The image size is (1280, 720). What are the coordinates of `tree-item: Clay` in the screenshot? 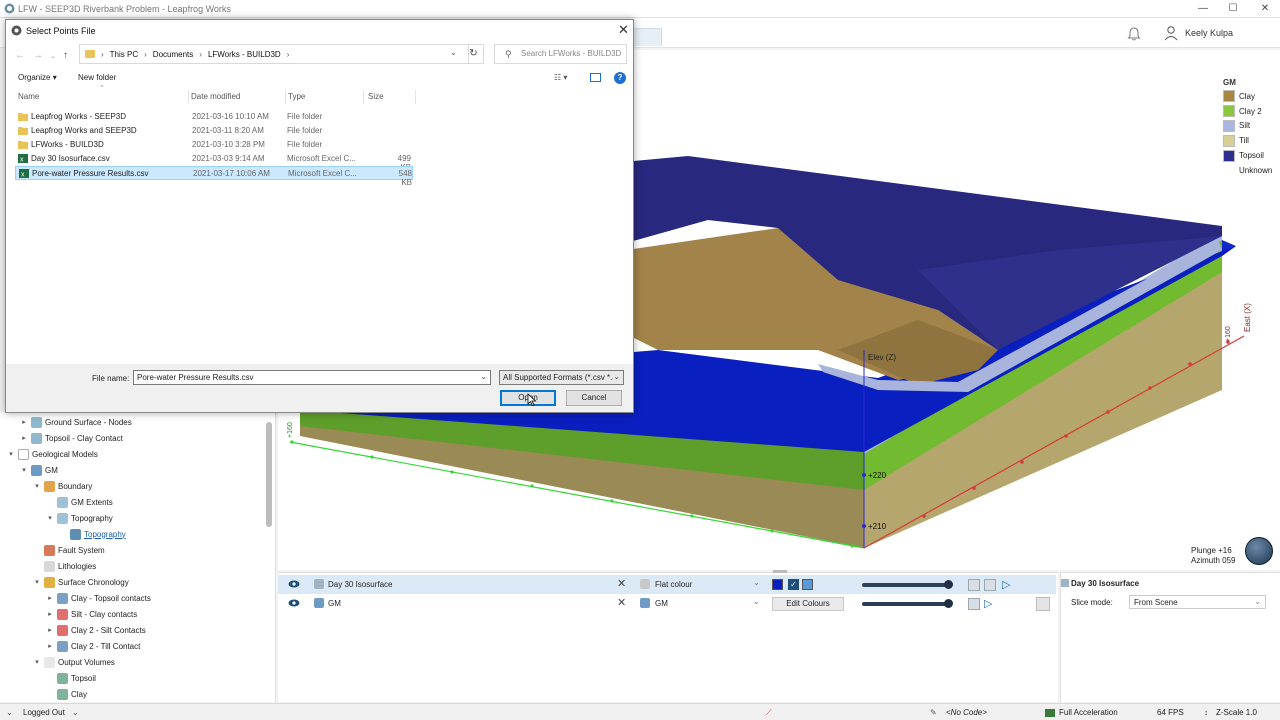 It's located at (66, 694).